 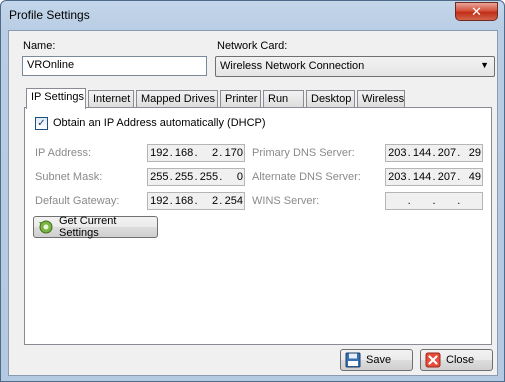 What do you see at coordinates (233, 201) in the screenshot?
I see `ip-octet: 254` at bounding box center [233, 201].